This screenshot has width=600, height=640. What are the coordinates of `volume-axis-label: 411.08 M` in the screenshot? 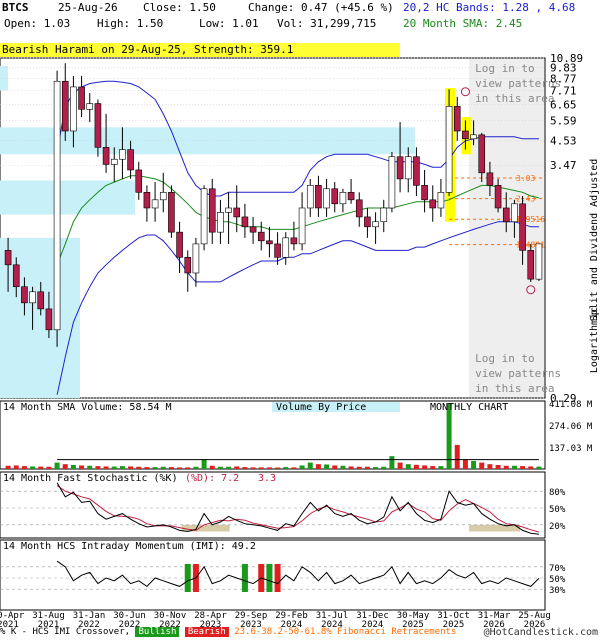 It's located at (571, 405).